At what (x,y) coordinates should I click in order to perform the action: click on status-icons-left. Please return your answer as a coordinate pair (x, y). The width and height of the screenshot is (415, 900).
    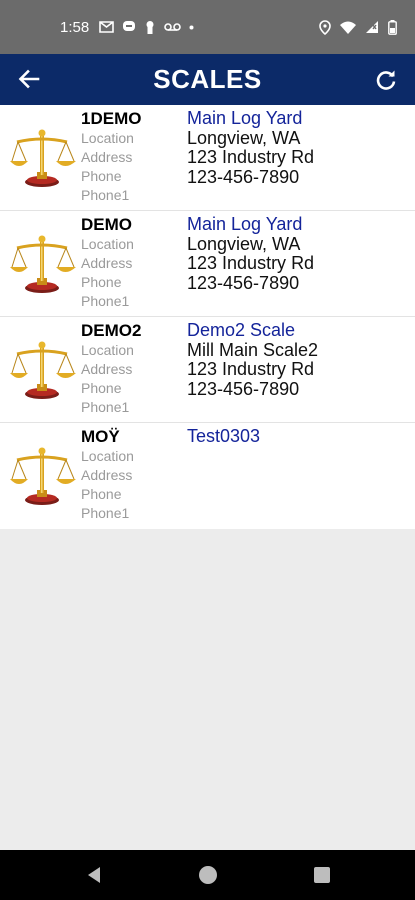
    Looking at the image, I should click on (146, 27).